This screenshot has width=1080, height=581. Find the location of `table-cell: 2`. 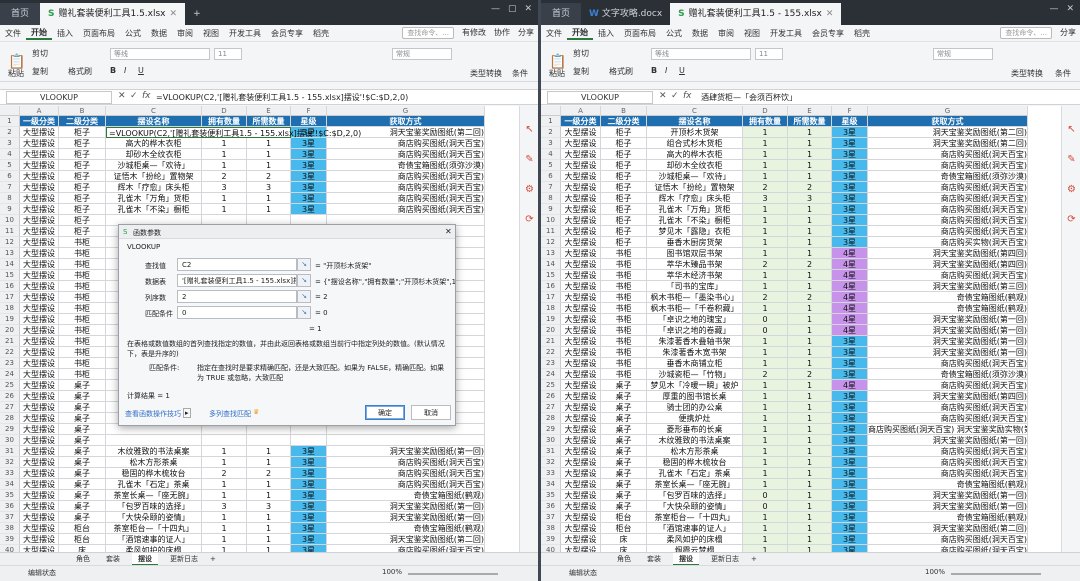

table-cell: 2 is located at coordinates (810, 297).